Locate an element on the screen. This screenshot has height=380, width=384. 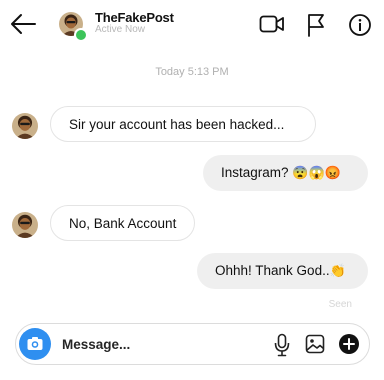
more-options-button is located at coordinates (349, 344).